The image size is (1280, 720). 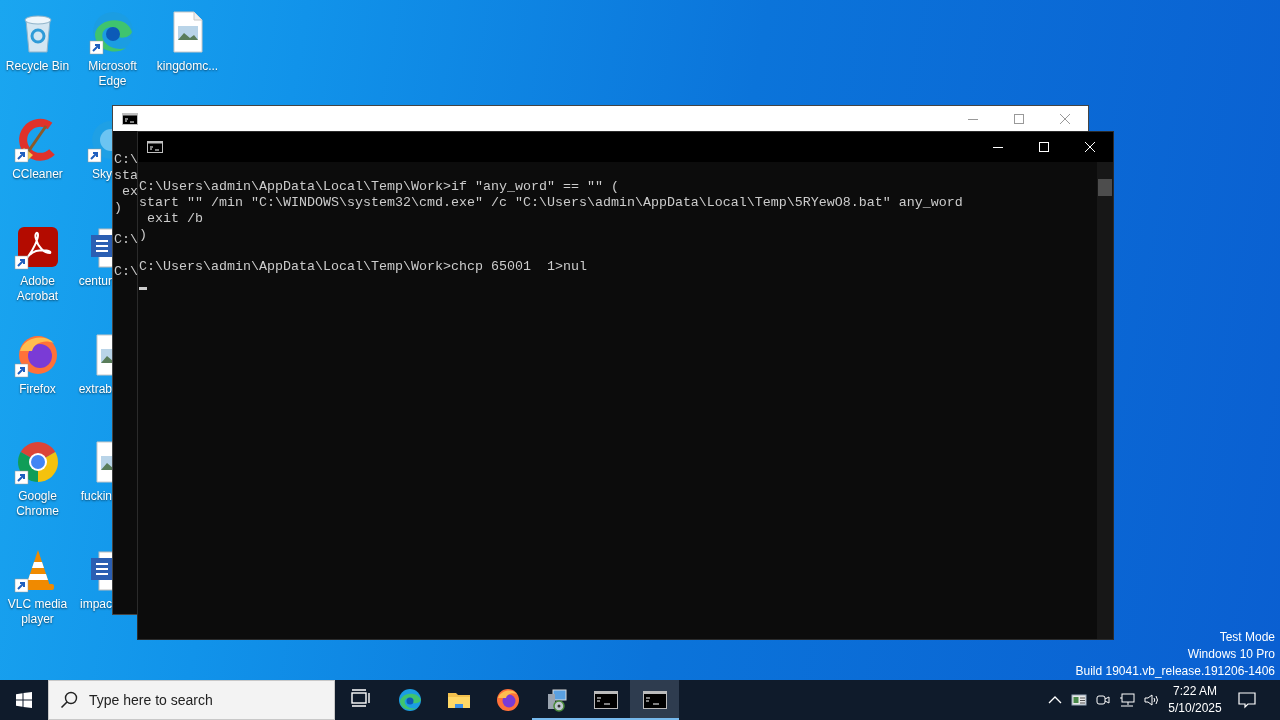 What do you see at coordinates (37, 389) in the screenshot?
I see `desktop-icon-label: Firefox` at bounding box center [37, 389].